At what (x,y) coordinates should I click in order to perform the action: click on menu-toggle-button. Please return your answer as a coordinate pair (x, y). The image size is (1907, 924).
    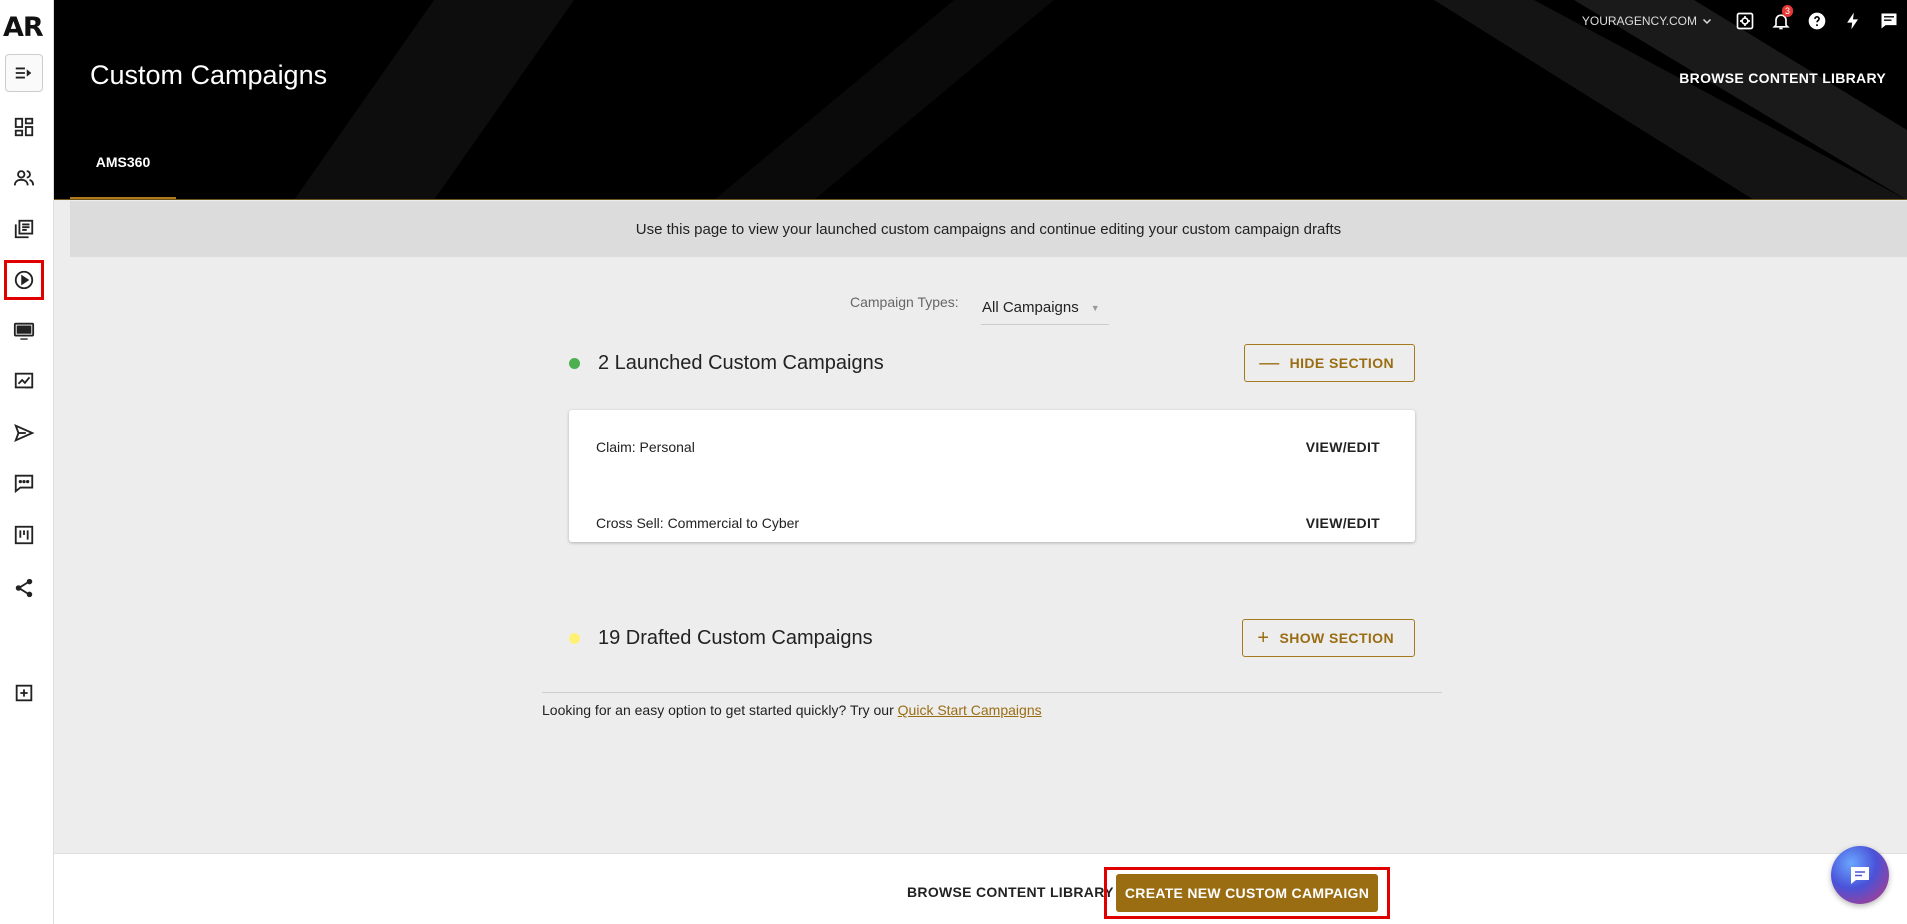
    Looking at the image, I should click on (24, 73).